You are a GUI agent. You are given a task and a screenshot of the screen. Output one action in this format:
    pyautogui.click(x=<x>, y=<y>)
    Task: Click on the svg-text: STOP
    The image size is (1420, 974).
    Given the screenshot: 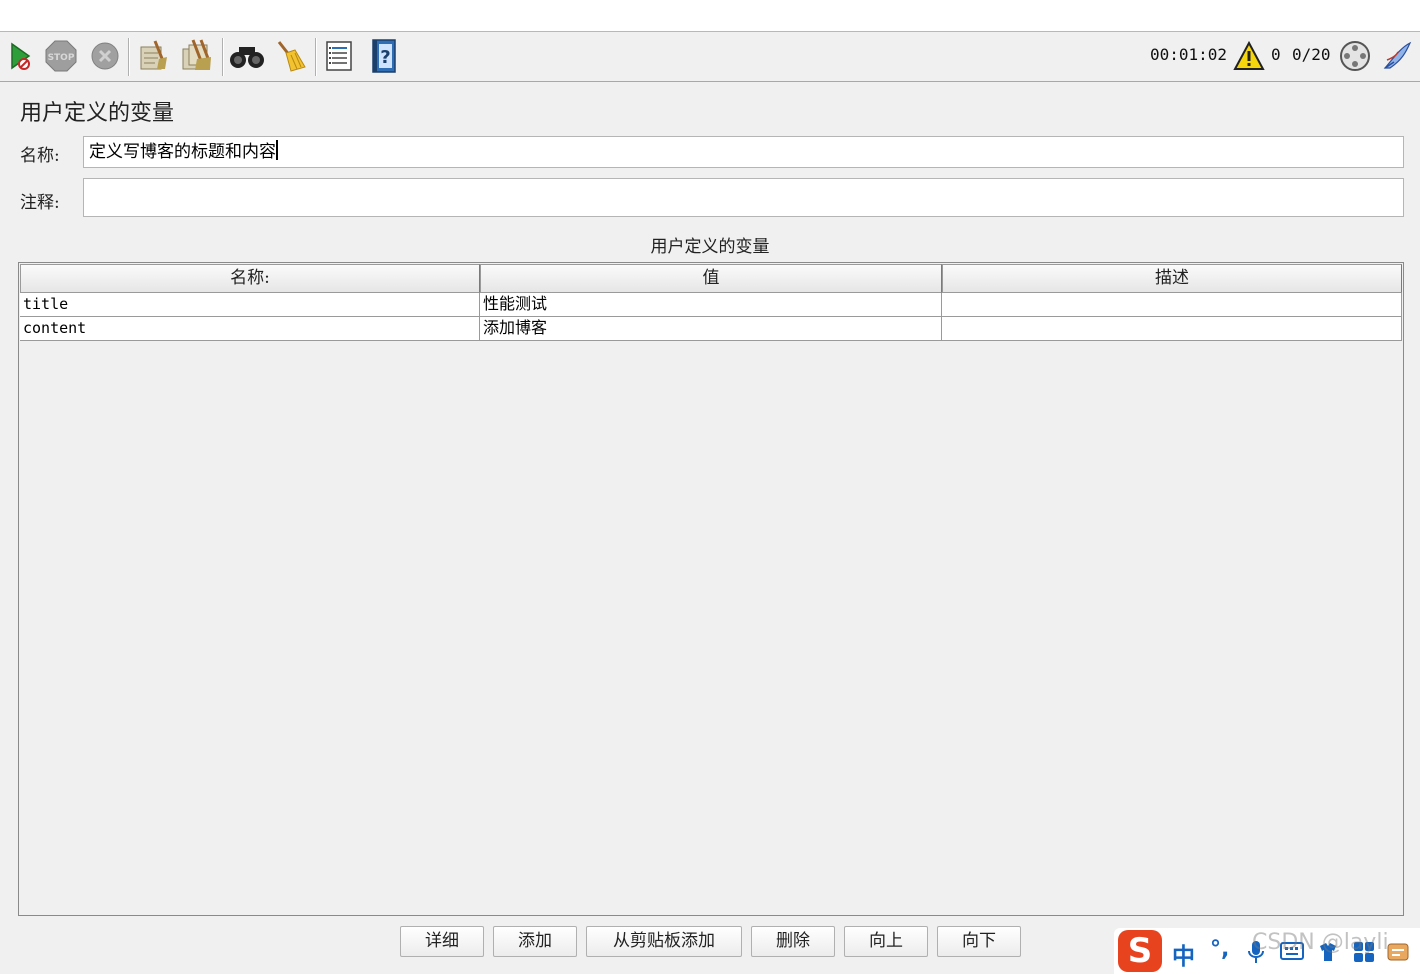 What is the action you would take?
    pyautogui.click(x=61, y=58)
    